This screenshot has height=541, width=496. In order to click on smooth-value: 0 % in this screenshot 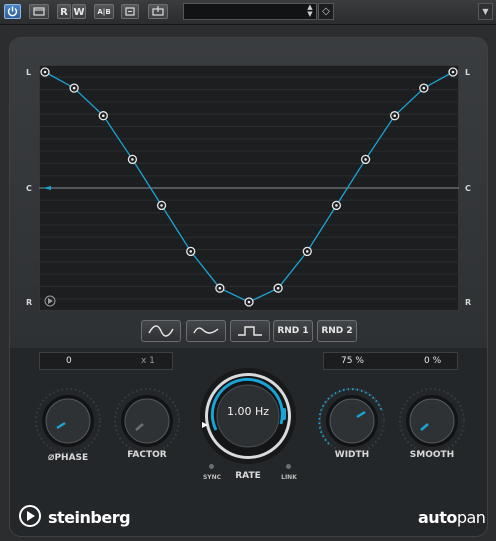, I will do `click(433, 361)`.